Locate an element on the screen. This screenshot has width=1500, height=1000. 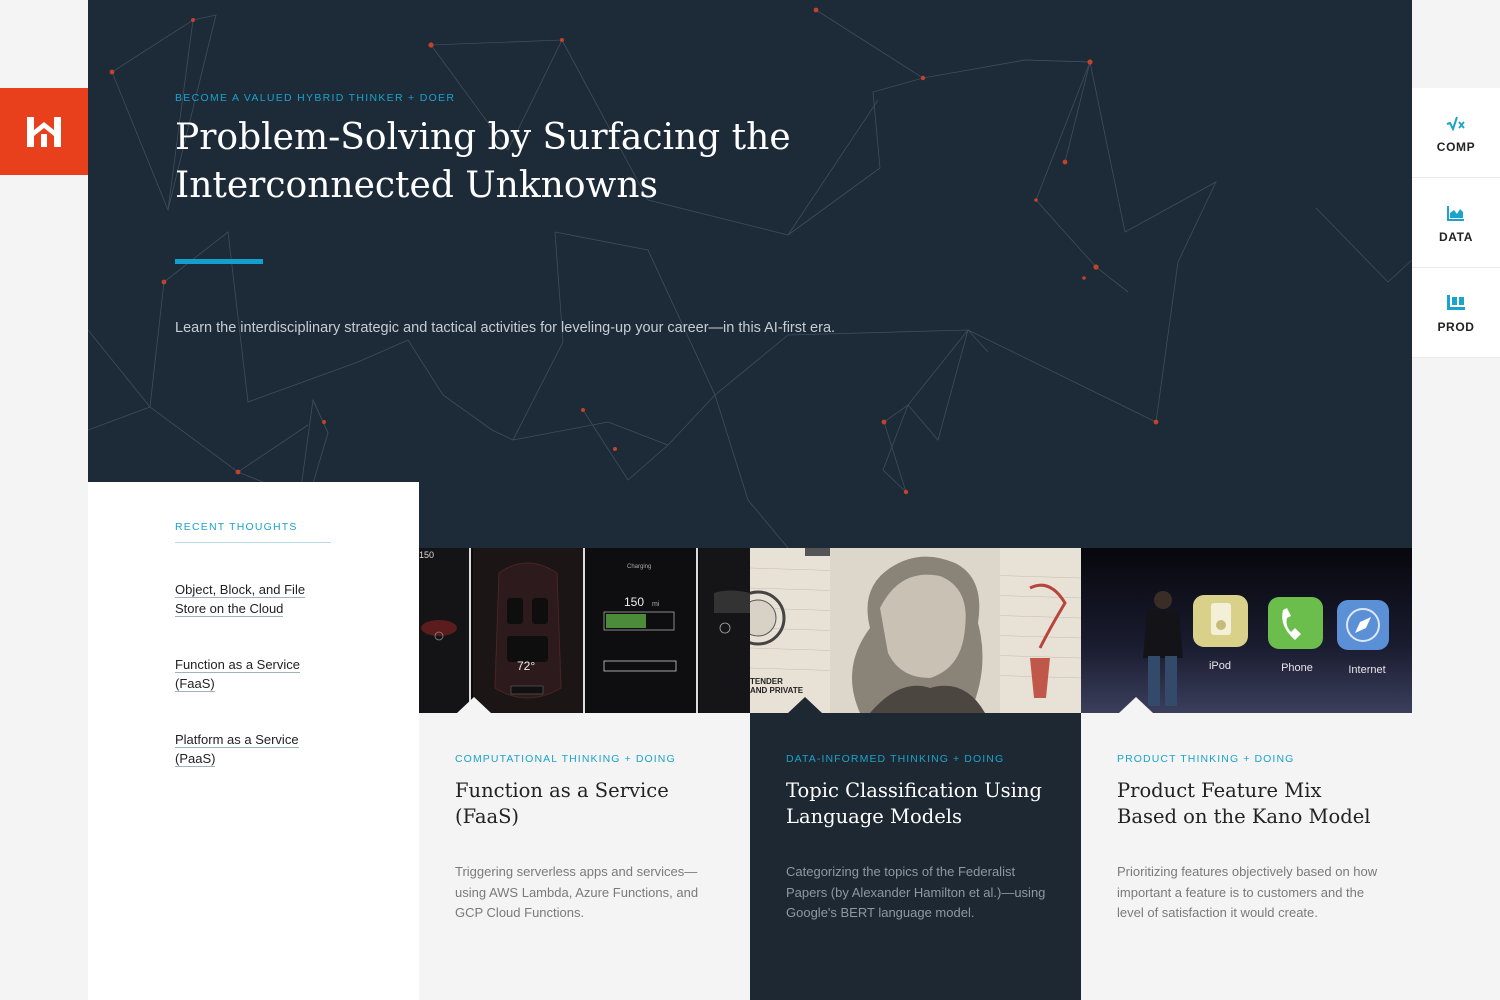
card-category: PRODUCT THINKING + DOING is located at coordinates (1205, 759).